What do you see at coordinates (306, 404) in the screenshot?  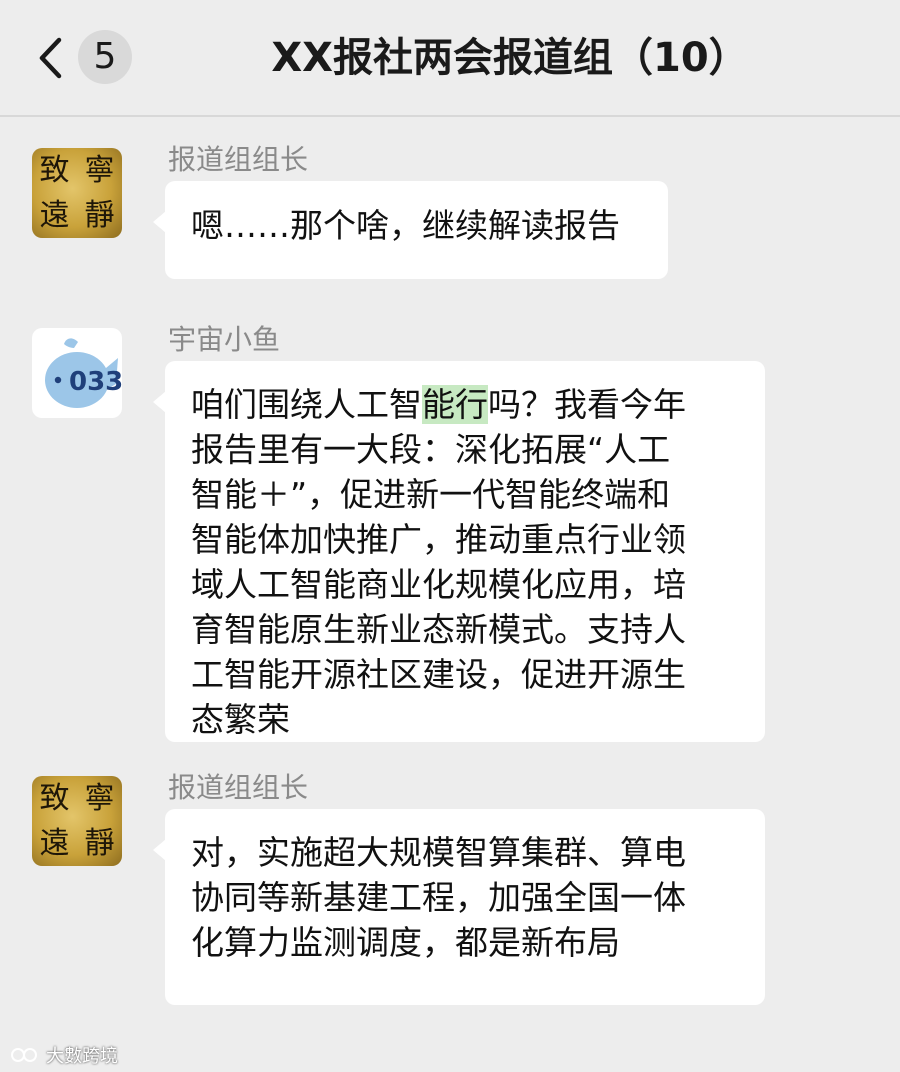 I see `text-fragment: 咱们围绕人工智` at bounding box center [306, 404].